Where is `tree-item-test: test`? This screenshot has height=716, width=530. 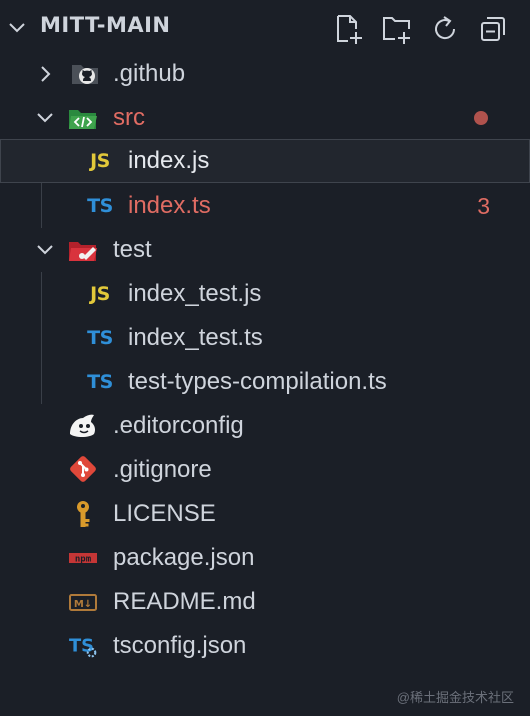 tree-item-test: test is located at coordinates (265, 250).